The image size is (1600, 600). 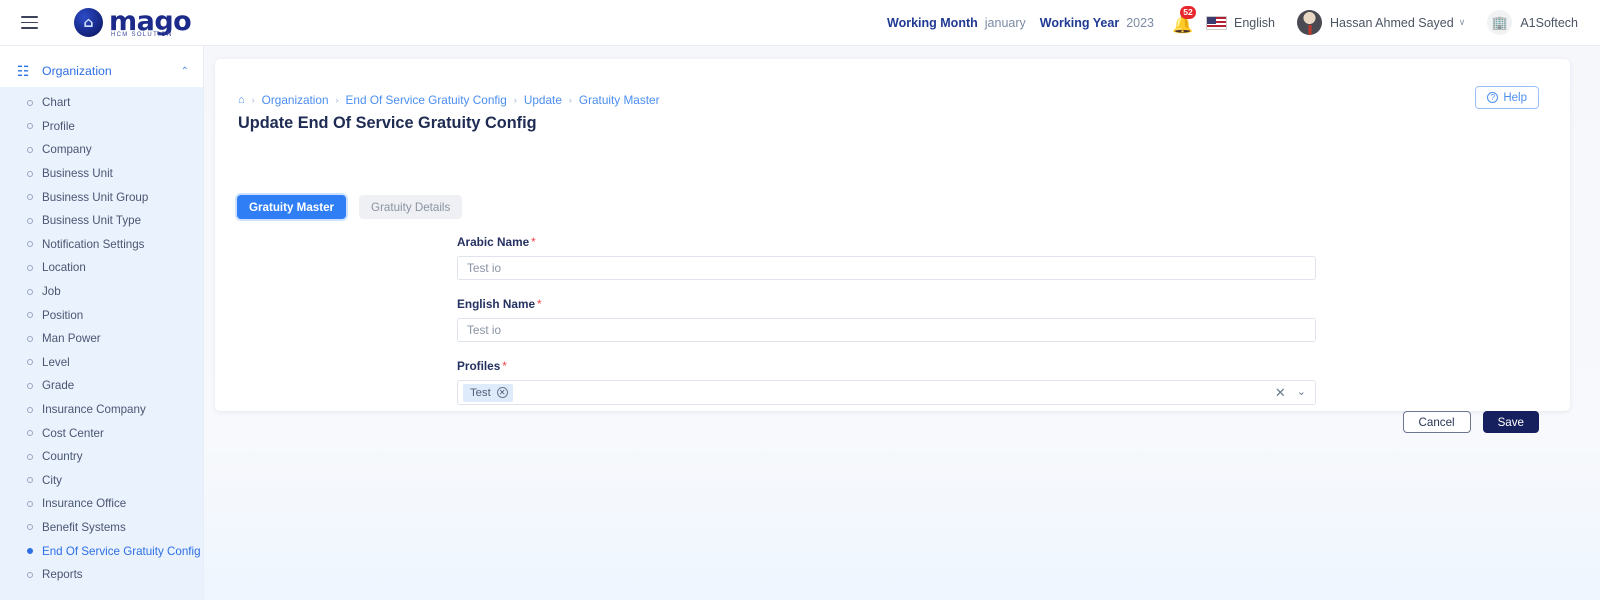 I want to click on sidebar-item-label: End Of Service Gratuity Config, so click(x=121, y=551).